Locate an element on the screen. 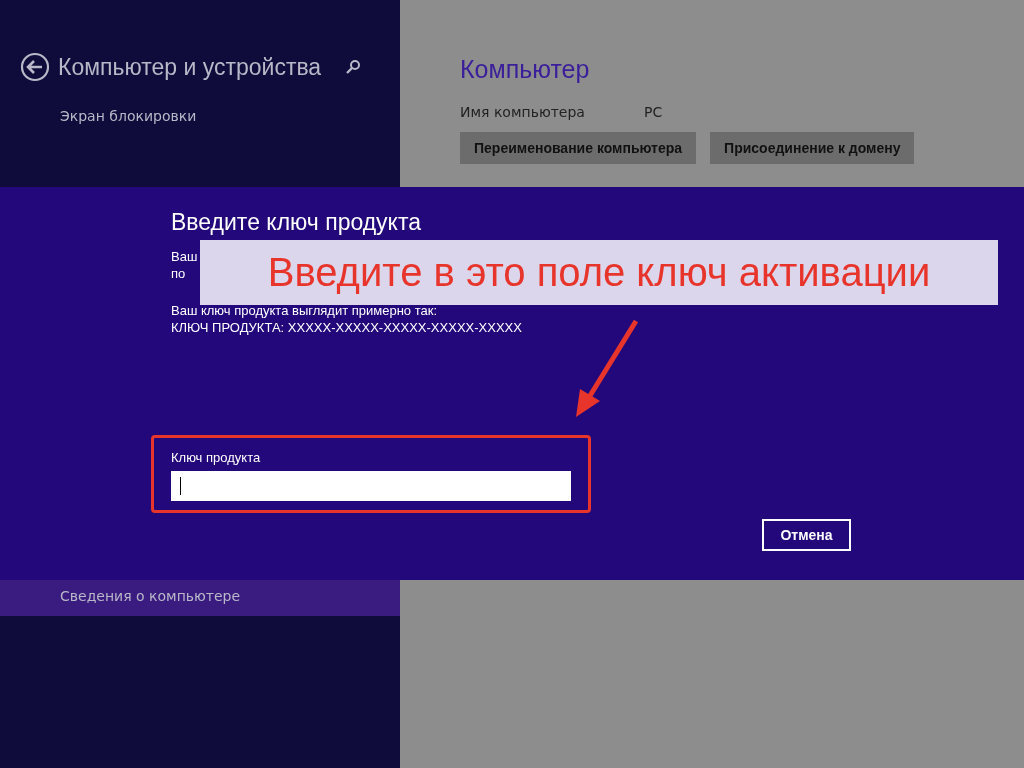 The image size is (1024, 768). callout: Введите в это поле ключ активации is located at coordinates (599, 272).